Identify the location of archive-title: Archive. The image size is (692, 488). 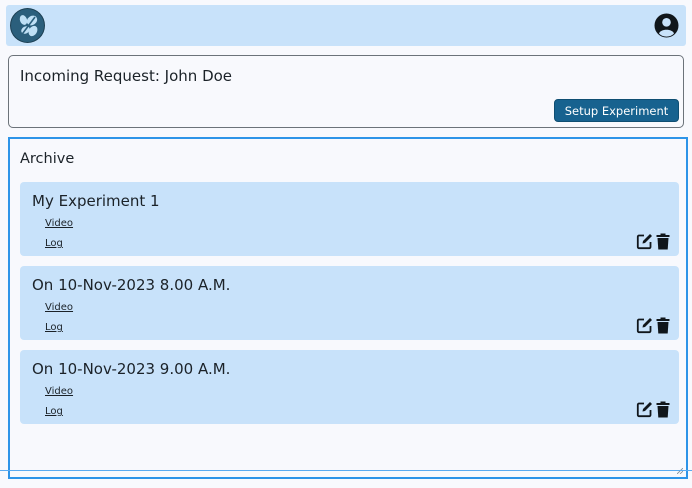
(47, 159).